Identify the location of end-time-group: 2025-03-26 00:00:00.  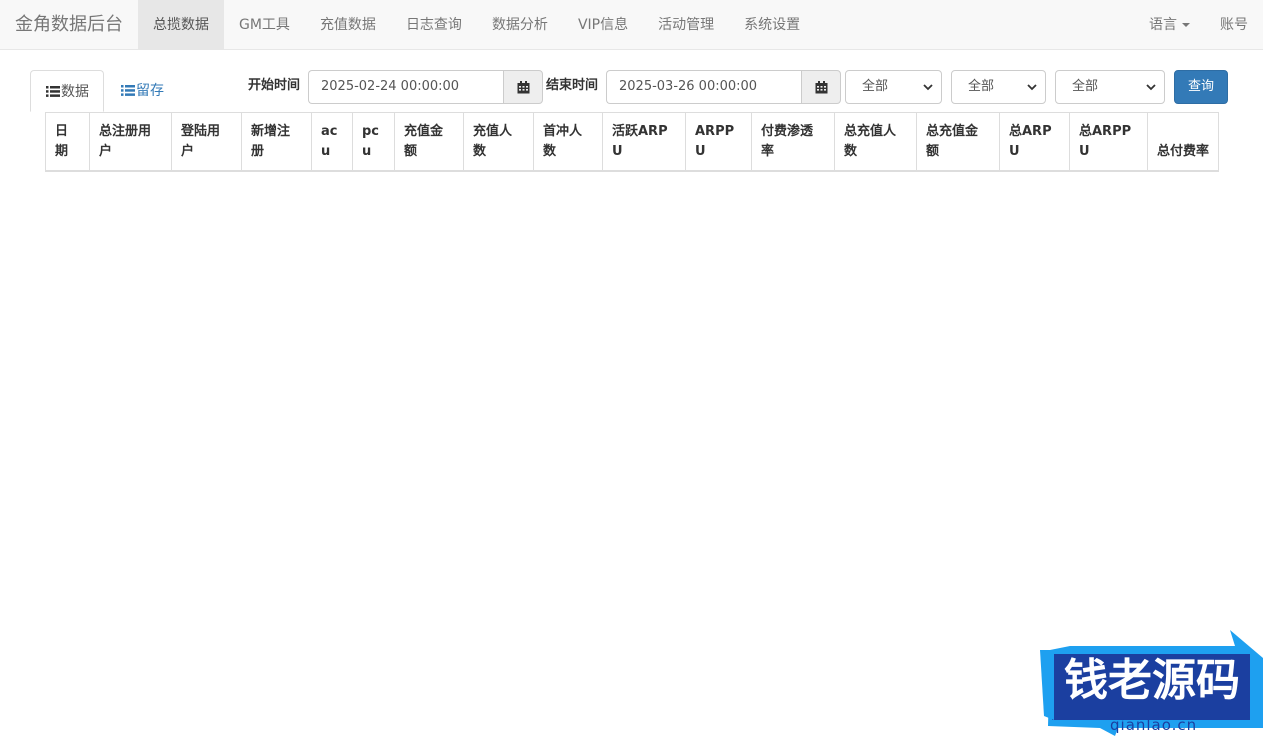
(723, 87).